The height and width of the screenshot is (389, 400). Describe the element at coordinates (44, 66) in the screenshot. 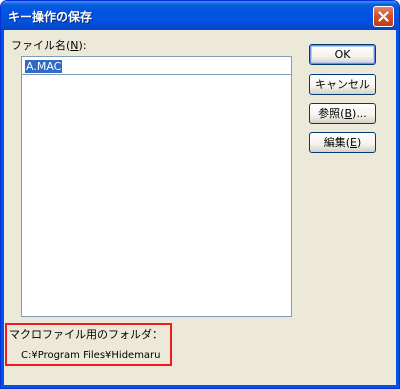

I see `filename-selected-text: A.MAC` at that location.